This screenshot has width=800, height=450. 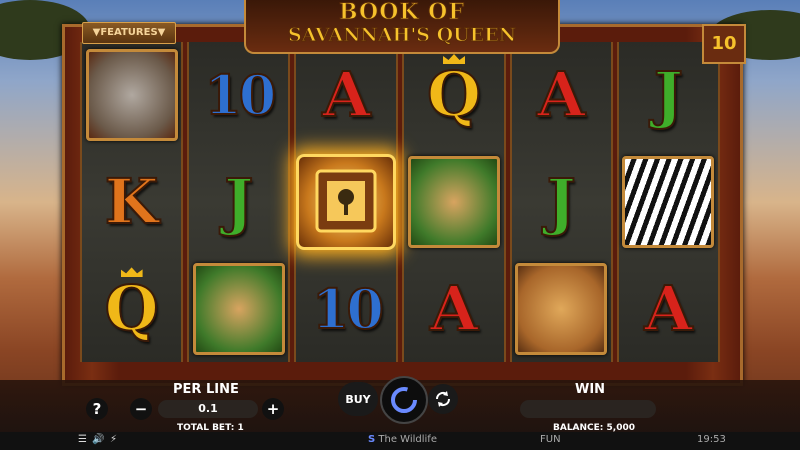 I want to click on game-title-banner: BOOK OF SAVANNAH'S QUEEN, so click(x=402, y=27).